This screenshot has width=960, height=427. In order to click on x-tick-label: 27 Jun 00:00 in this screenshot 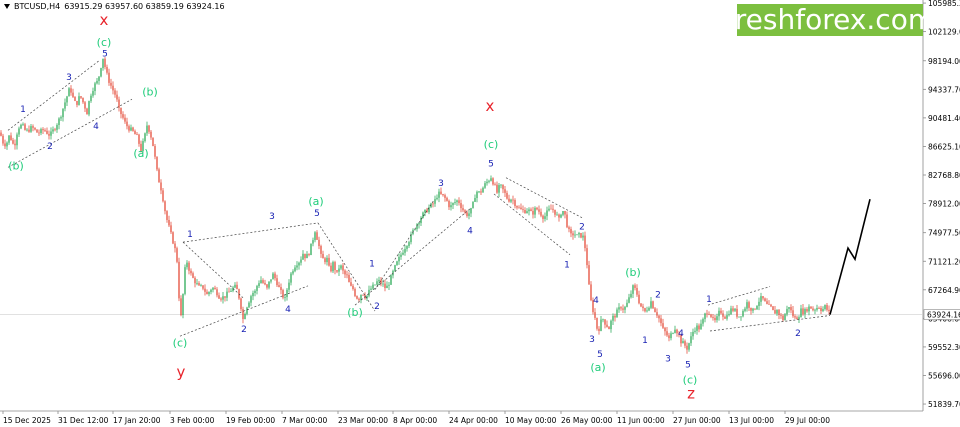, I will do `click(697, 420)`.